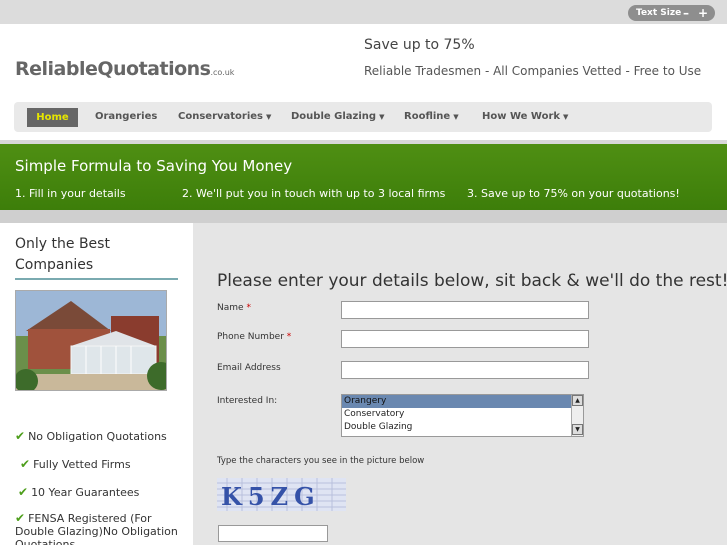 This screenshot has width=727, height=545. I want to click on feature-item: ✔ No Obligation Quotations, so click(91, 436).